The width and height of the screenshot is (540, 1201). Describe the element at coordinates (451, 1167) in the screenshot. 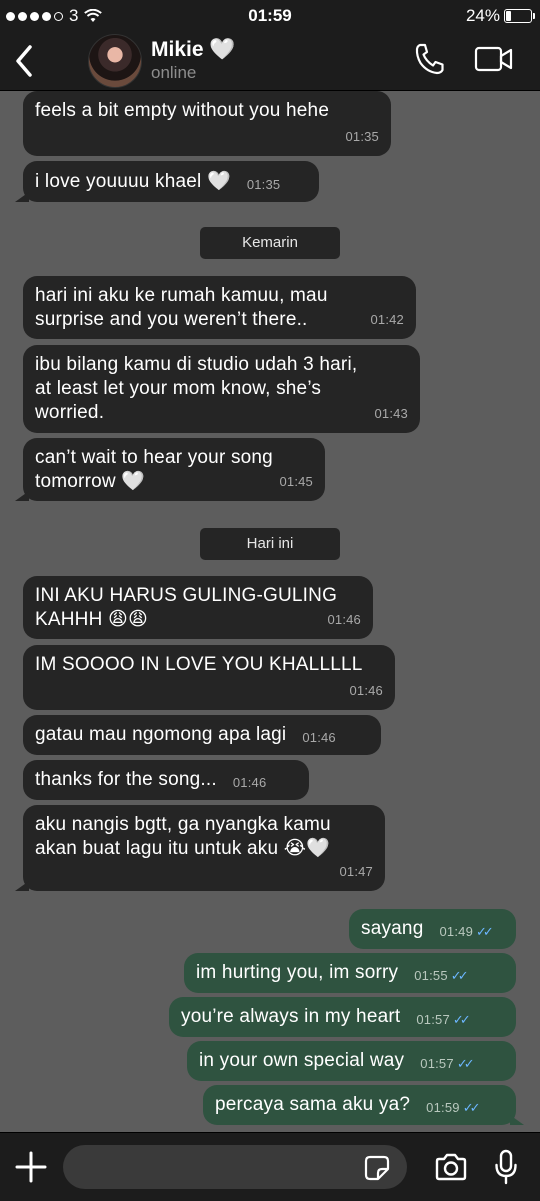

I see `camera-icon` at that location.